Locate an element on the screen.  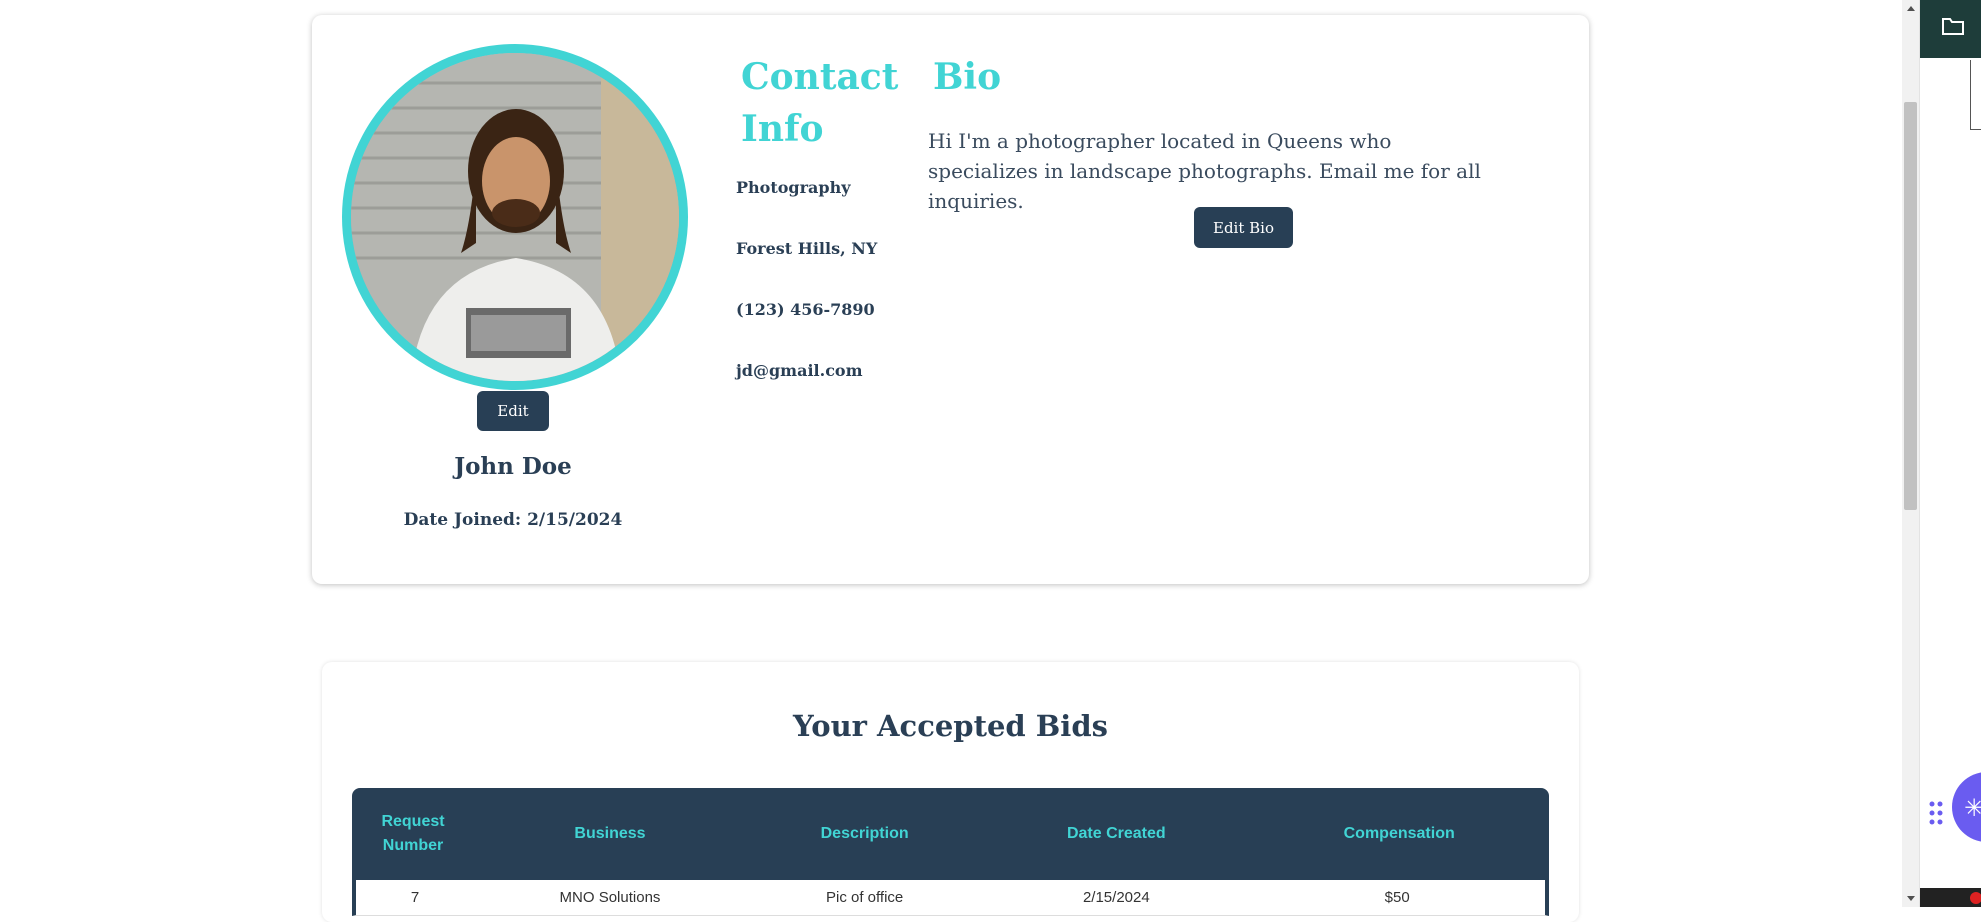
column-header: Description is located at coordinates (864, 833).